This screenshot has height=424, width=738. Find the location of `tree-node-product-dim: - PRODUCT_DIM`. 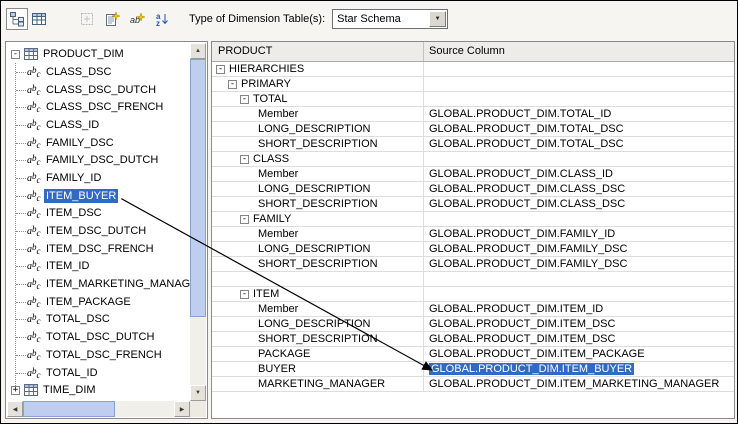

tree-node-product-dim: - PRODUCT_DIM is located at coordinates (100, 54).